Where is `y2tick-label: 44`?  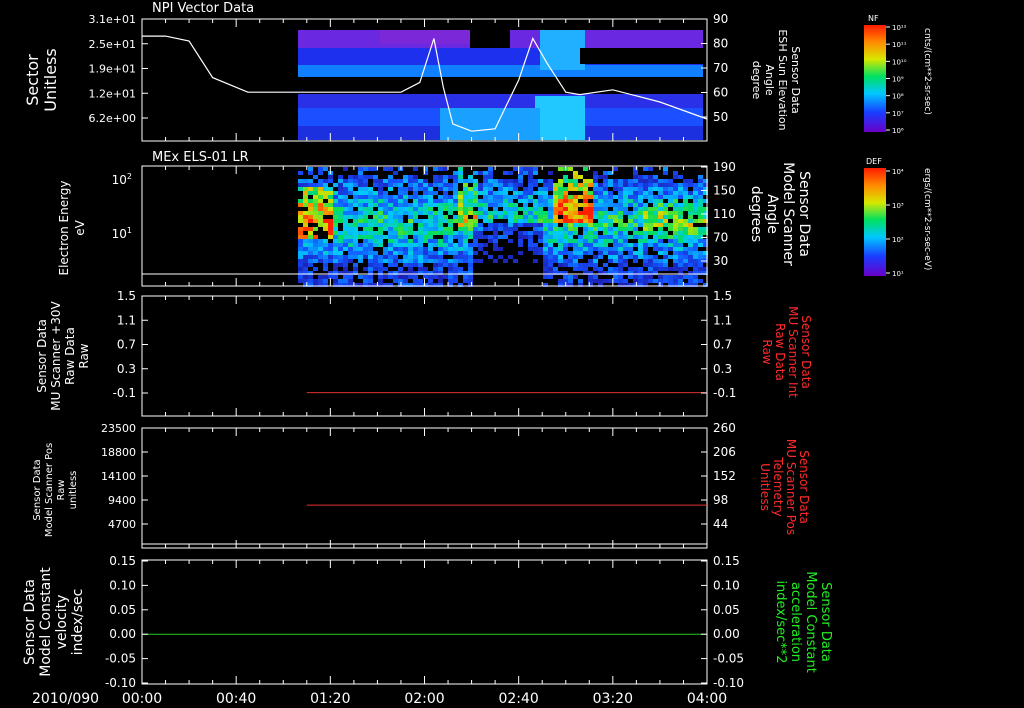 y2tick-label: 44 is located at coordinates (720, 524).